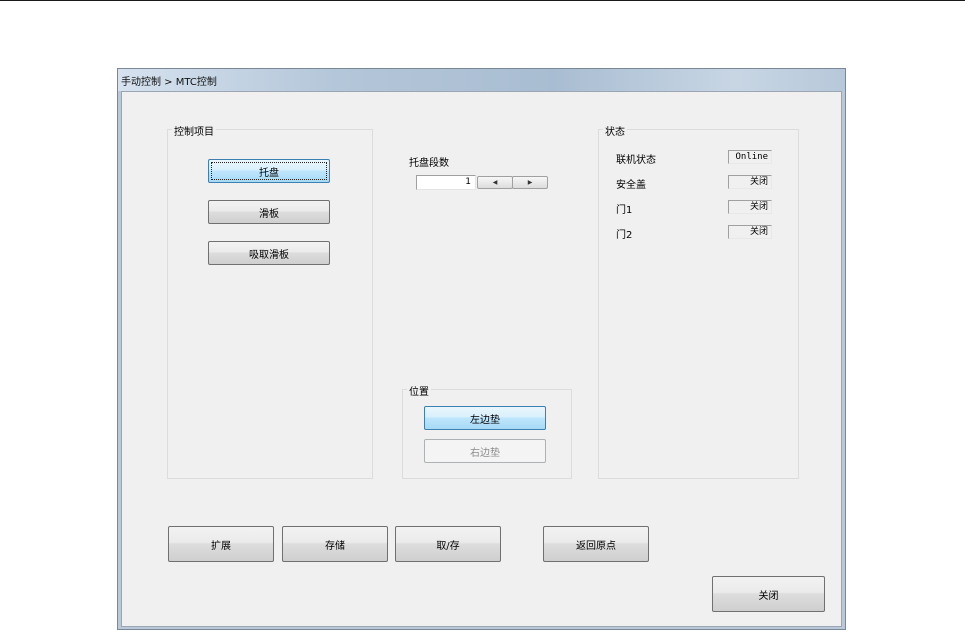  Describe the element at coordinates (446, 182) in the screenshot. I see `pallet-segment-input: 1` at that location.